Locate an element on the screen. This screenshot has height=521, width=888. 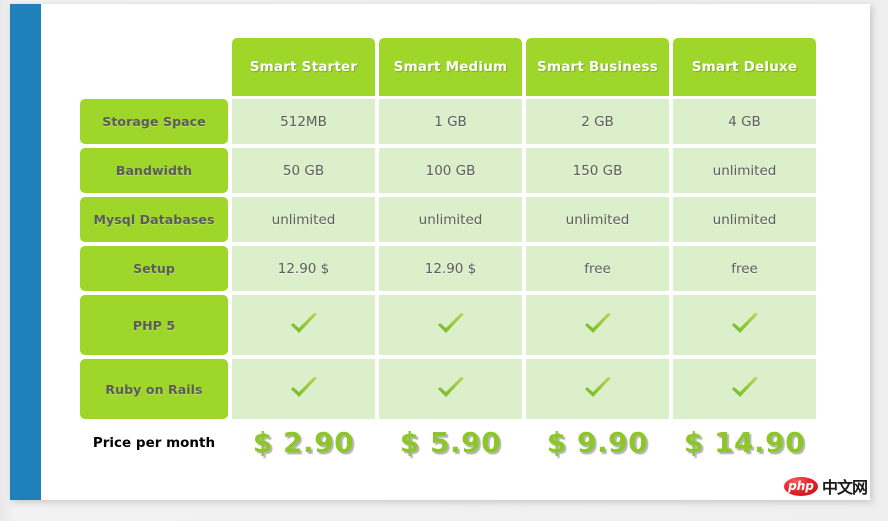
feature-value: 512MB is located at coordinates (303, 121).